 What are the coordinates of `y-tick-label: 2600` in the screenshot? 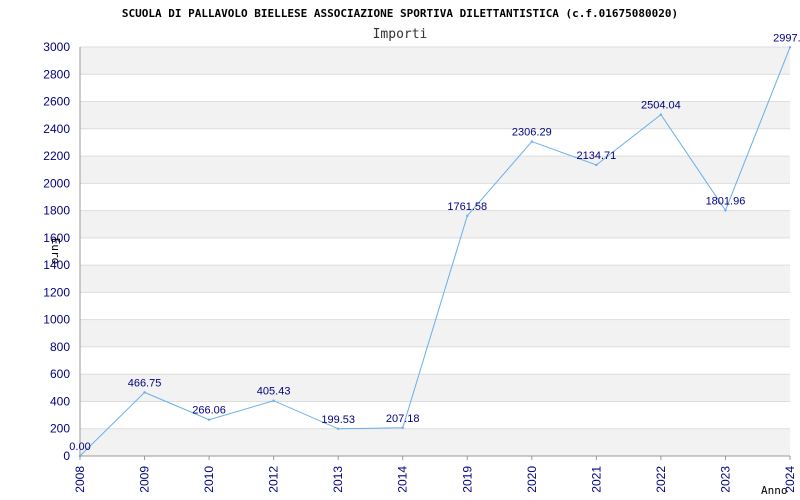 It's located at (56, 102).